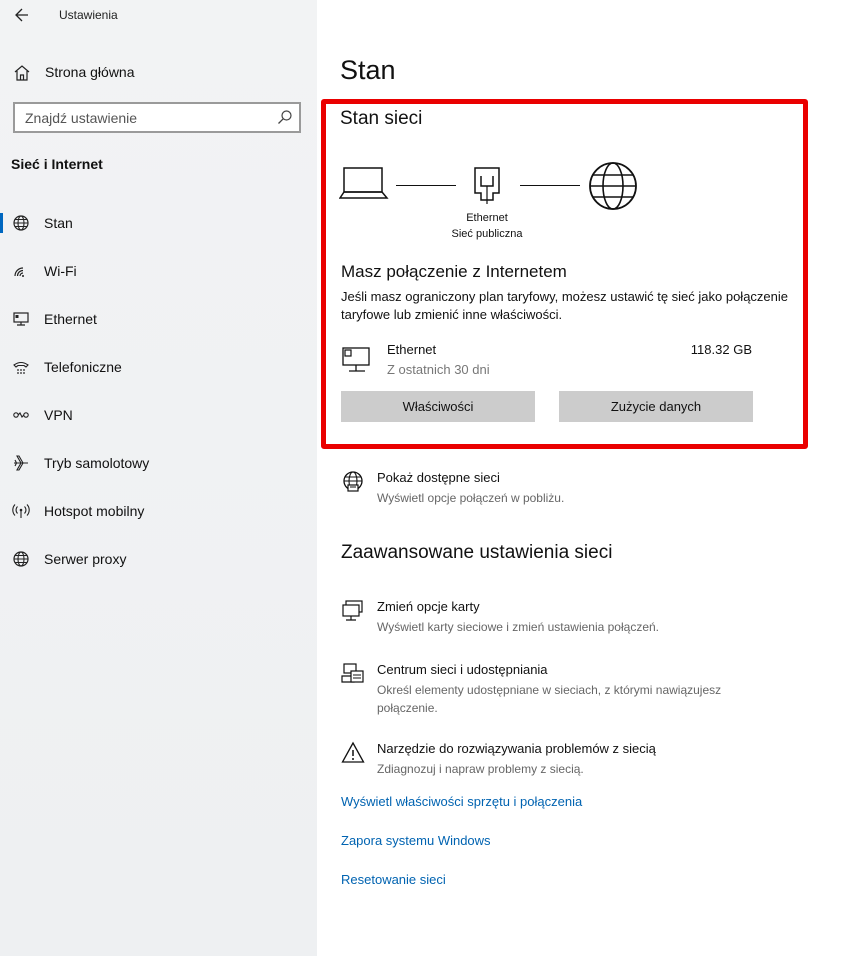 The image size is (863, 956). What do you see at coordinates (454, 271) in the screenshot?
I see `connection-status-title: Masz połączenie z Internetem` at bounding box center [454, 271].